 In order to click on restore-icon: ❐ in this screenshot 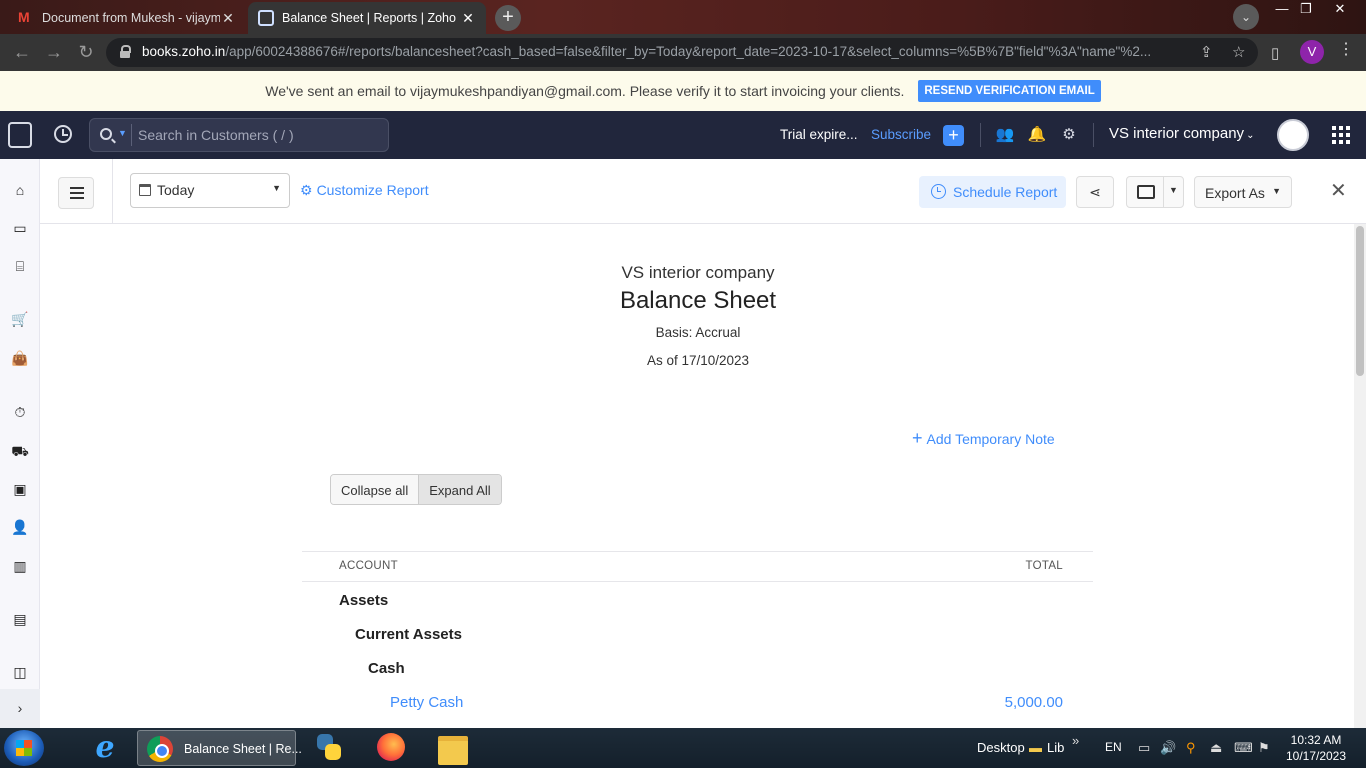, I will do `click(1306, 9)`.